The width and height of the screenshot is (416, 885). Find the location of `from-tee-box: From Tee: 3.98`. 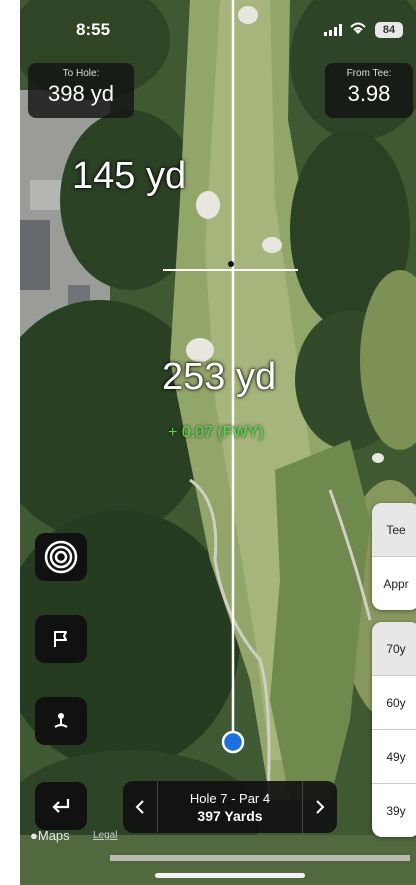

from-tee-box: From Tee: 3.98 is located at coordinates (369, 90).